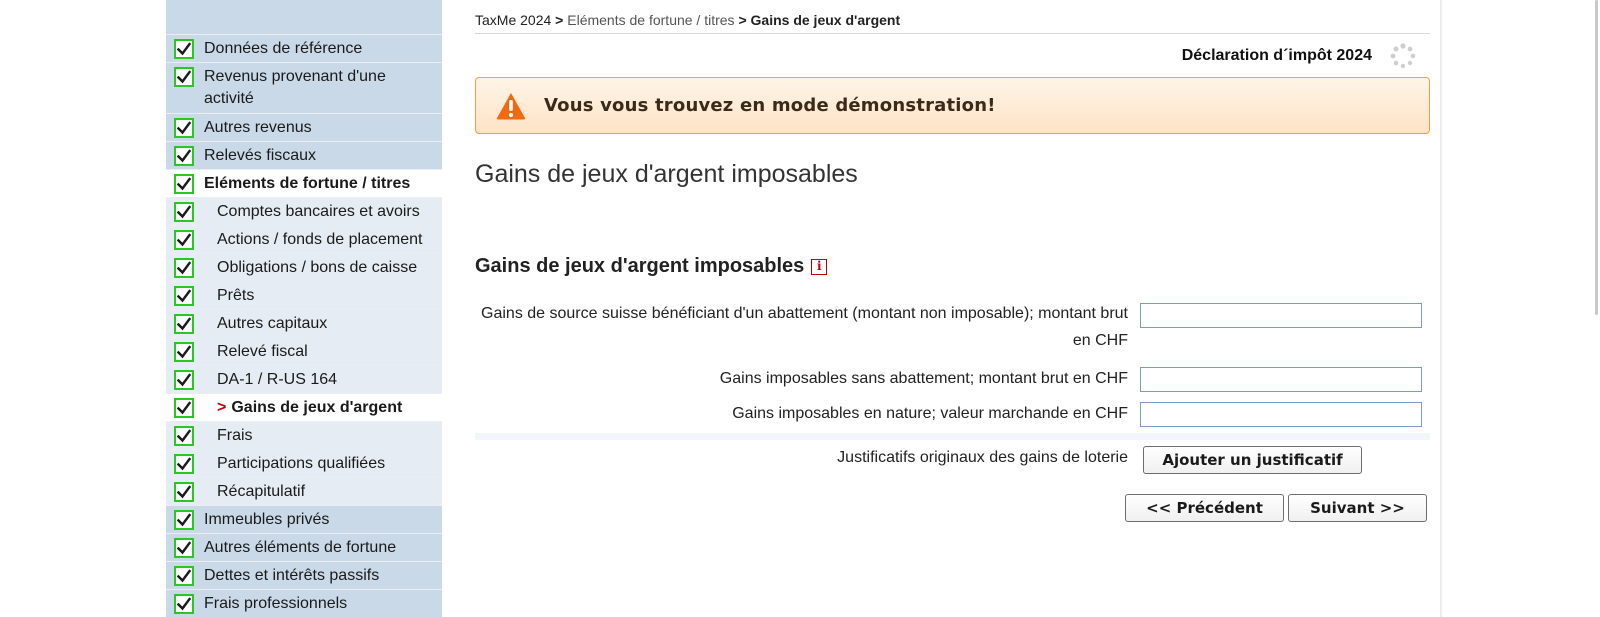 The height and width of the screenshot is (617, 1600). I want to click on warning-icon, so click(511, 105).